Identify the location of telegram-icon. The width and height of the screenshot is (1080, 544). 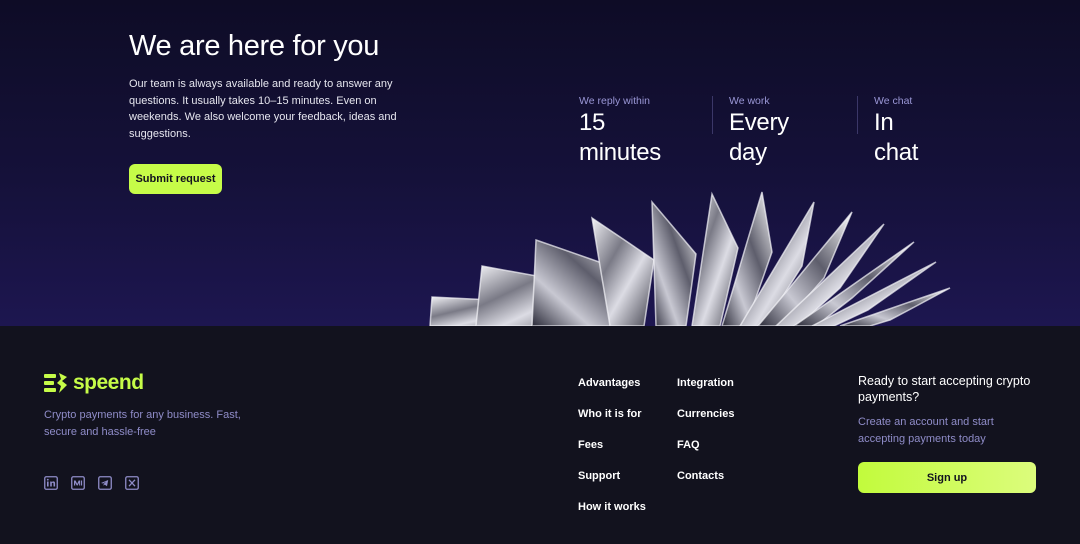
(105, 483).